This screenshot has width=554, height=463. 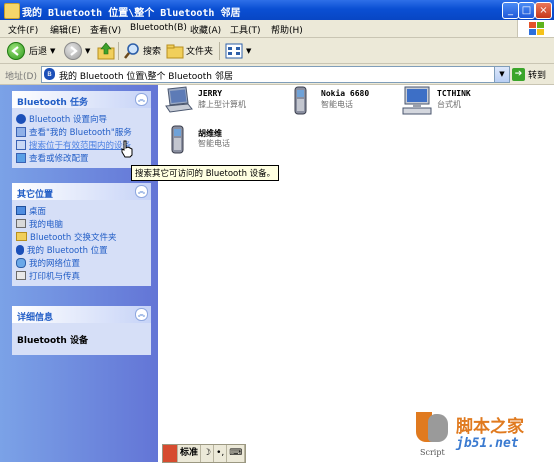 I want to click on go-arrow-icon: ➔, so click(x=518, y=74).